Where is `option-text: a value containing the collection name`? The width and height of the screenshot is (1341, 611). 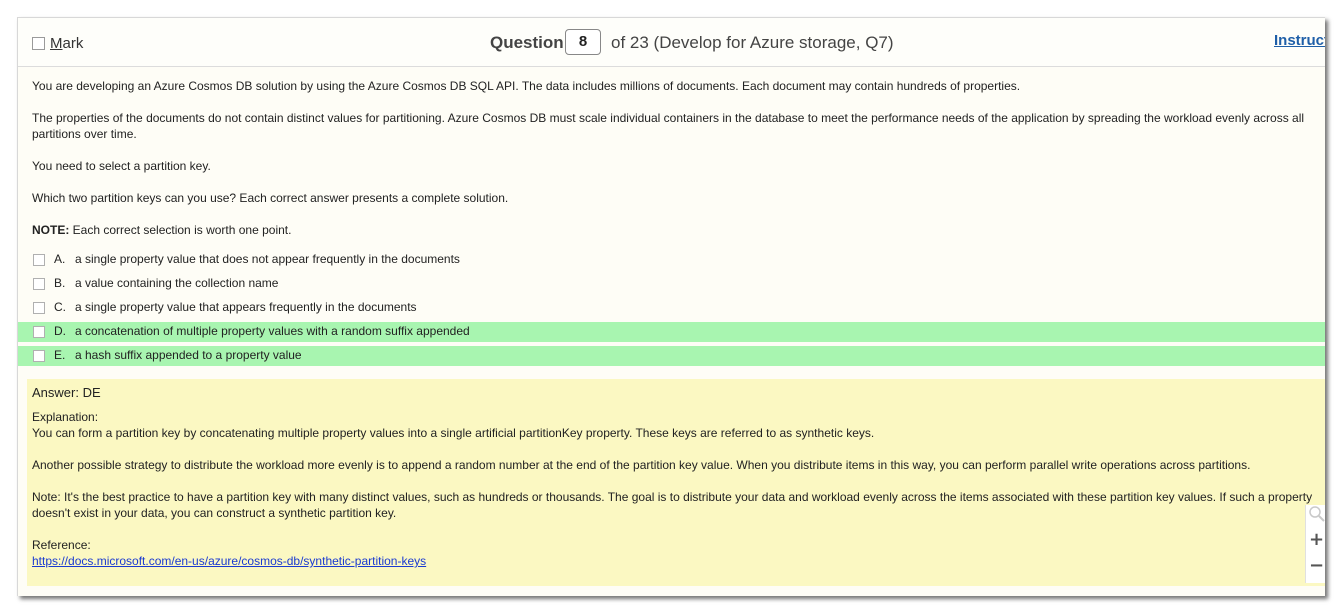 option-text: a value containing the collection name is located at coordinates (177, 283).